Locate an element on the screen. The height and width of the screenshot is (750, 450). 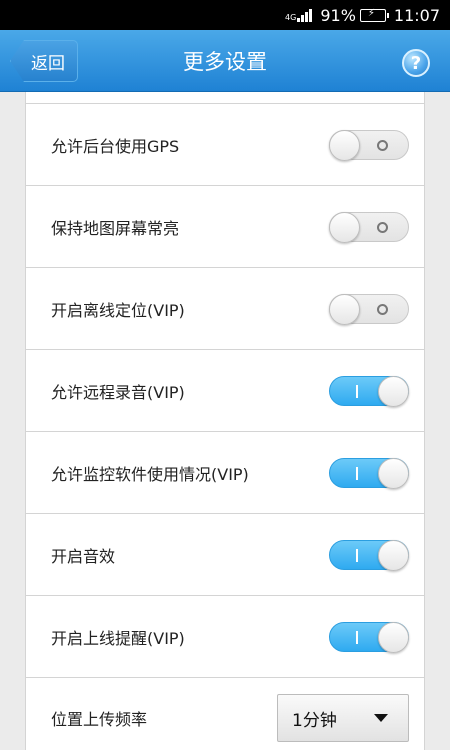
setting-label: 允许后台使用GPS is located at coordinates (115, 146).